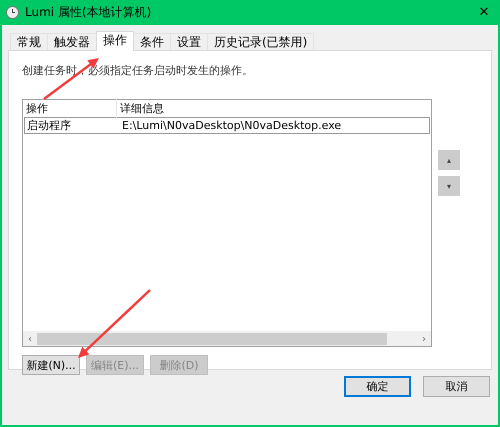  What do you see at coordinates (12, 12) in the screenshot?
I see `clock-icon` at bounding box center [12, 12].